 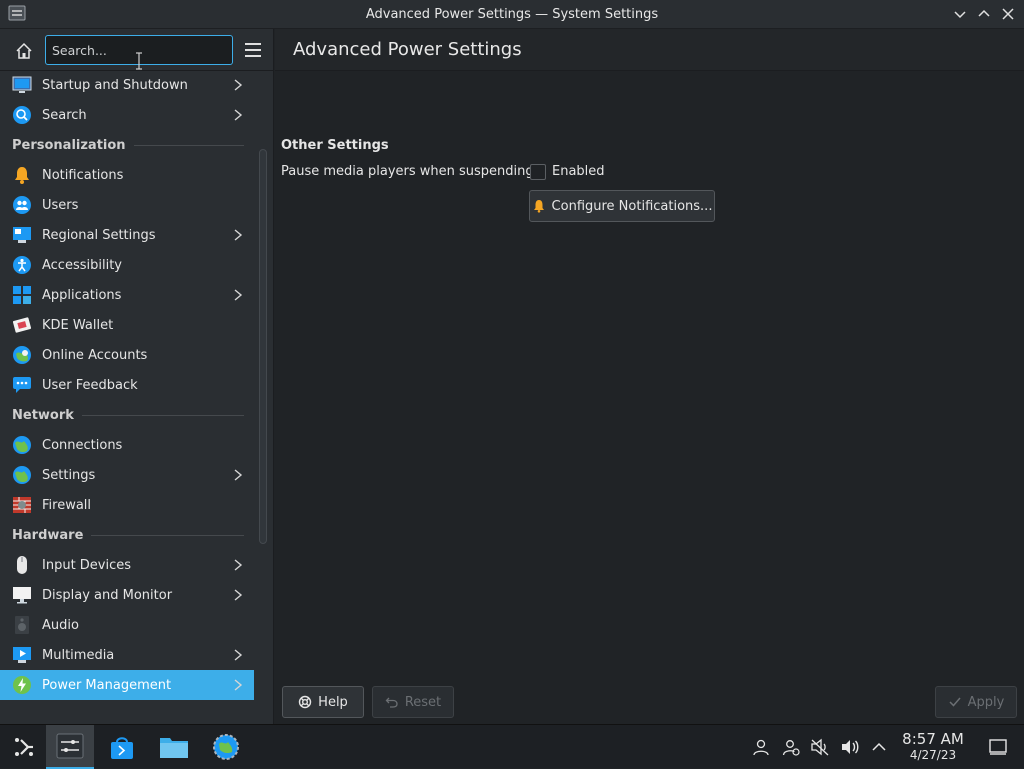 What do you see at coordinates (933, 747) in the screenshot?
I see `digital-clock: 8:57 AM 4/27/23` at bounding box center [933, 747].